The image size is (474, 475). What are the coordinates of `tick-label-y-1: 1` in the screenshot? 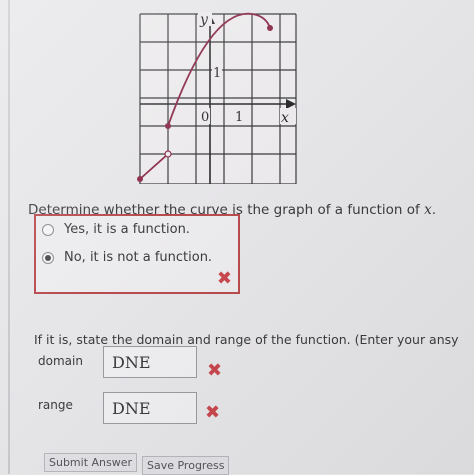 It's located at (217, 73).